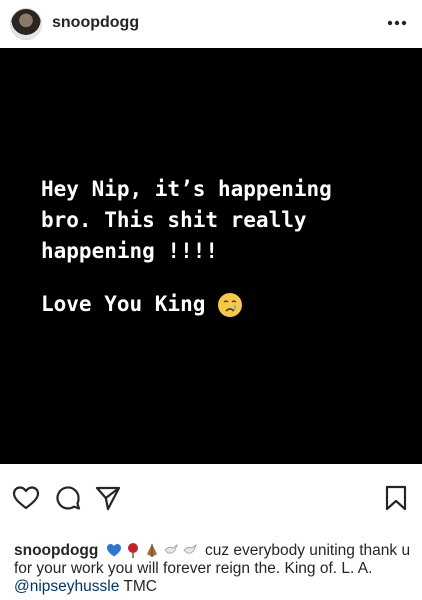 The width and height of the screenshot is (422, 600). What do you see at coordinates (66, 586) in the screenshot?
I see `caption-mention: @nipseyhussle` at bounding box center [66, 586].